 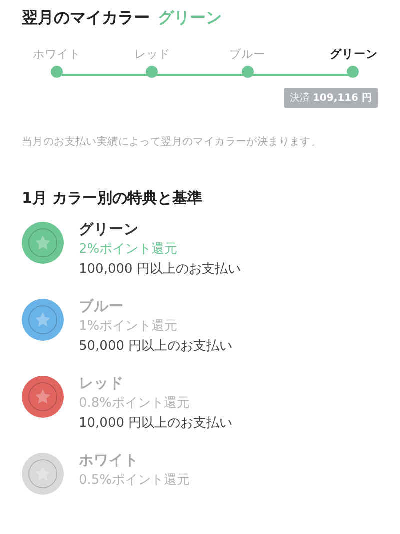 I want to click on step-label: ブルー, so click(x=248, y=55).